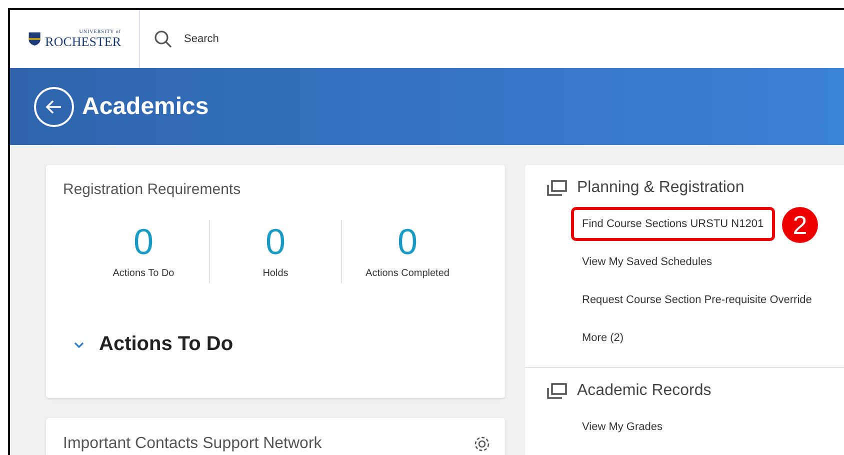 The width and height of the screenshot is (844, 455). I want to click on task-link: View My Saved Schedules, so click(647, 262).